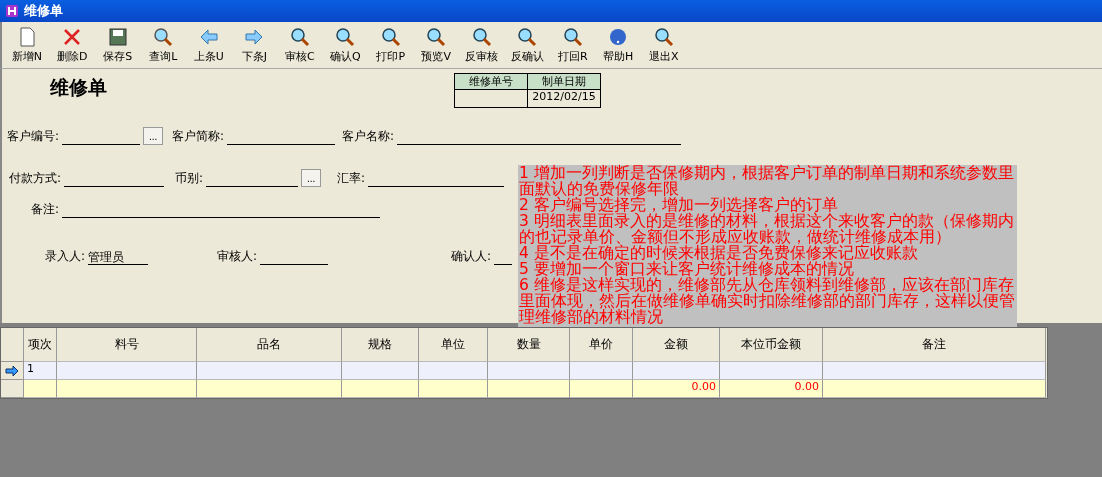  What do you see at coordinates (45, 209) in the screenshot?
I see `field-label: 备注:` at bounding box center [45, 209].